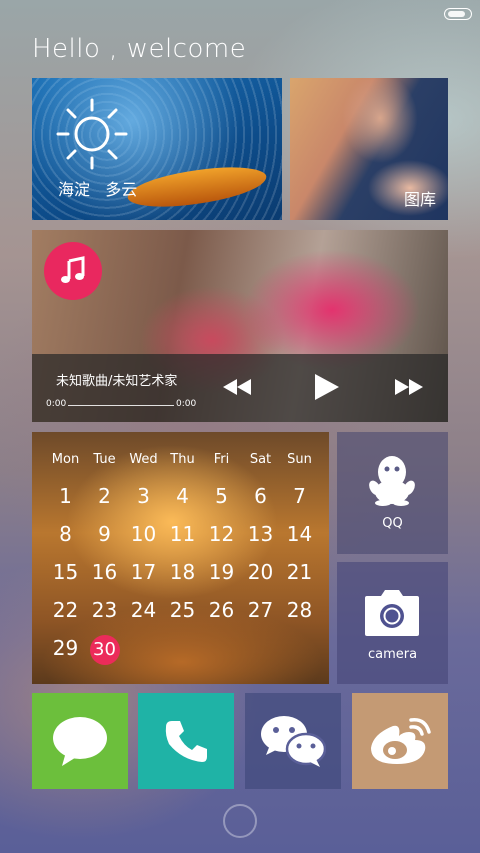  What do you see at coordinates (221, 610) in the screenshot?
I see `calendar-day: 26` at bounding box center [221, 610].